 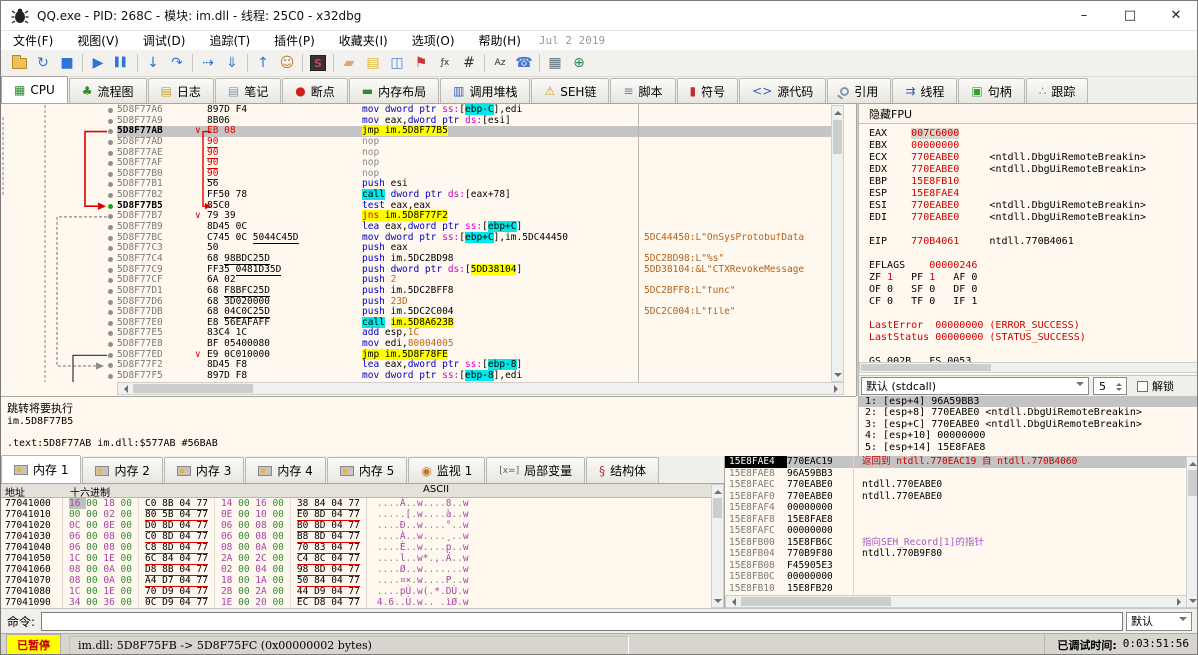 What do you see at coordinates (349, 63) in the screenshot?
I see `patches-icon: ▰` at bounding box center [349, 63].